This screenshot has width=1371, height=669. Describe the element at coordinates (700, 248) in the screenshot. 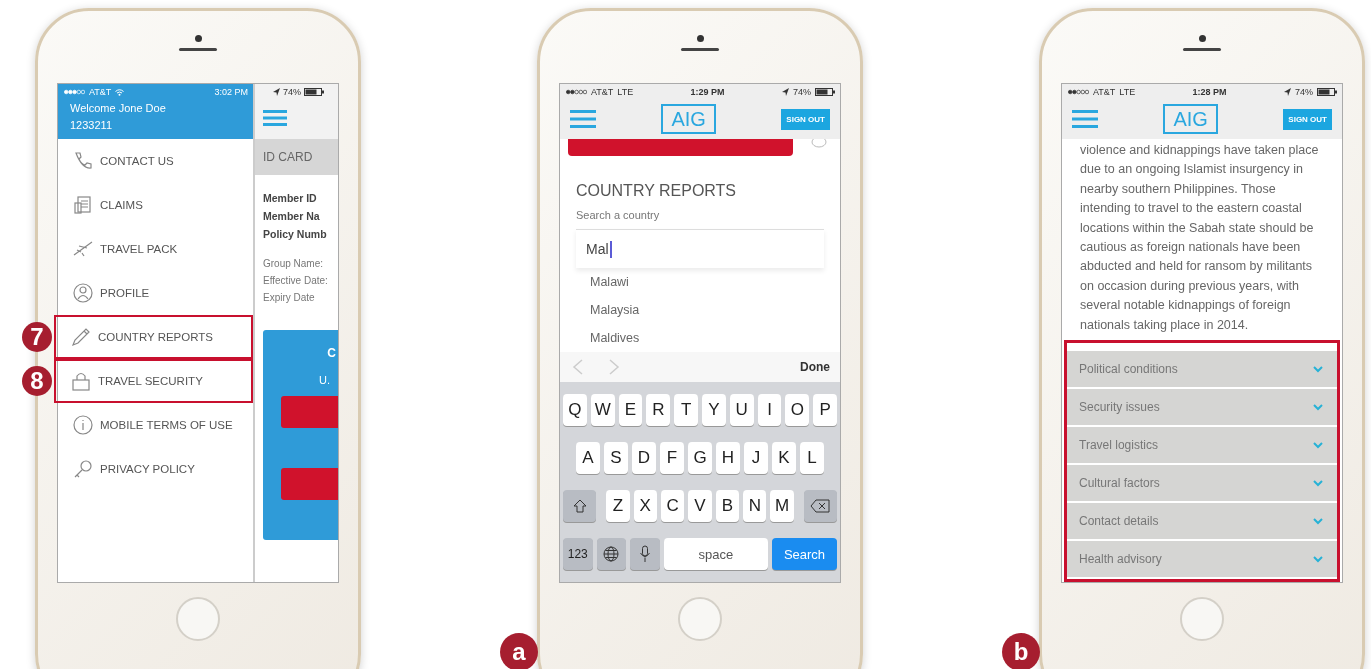

I see `search-field: Mal` at that location.